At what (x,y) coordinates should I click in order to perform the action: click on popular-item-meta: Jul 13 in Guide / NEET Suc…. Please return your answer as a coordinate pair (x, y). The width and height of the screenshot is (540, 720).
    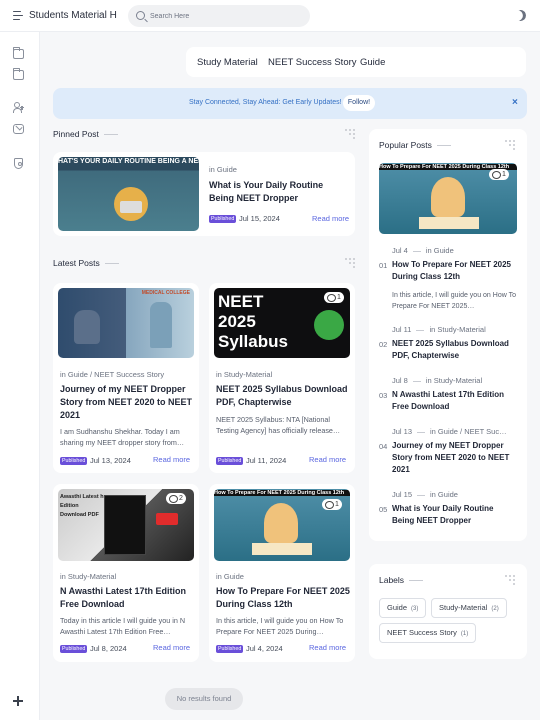
    Looking at the image, I should click on (449, 431).